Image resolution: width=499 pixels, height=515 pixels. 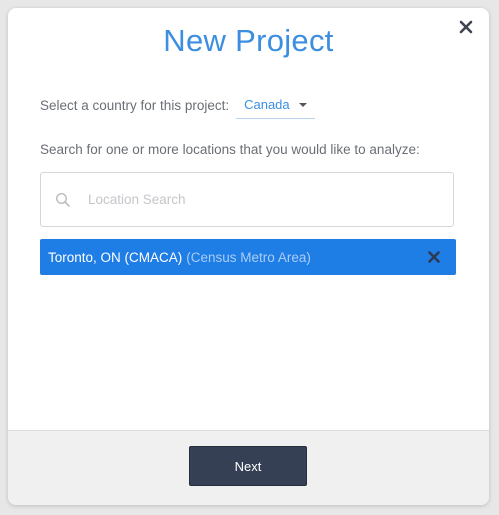 I want to click on search-icon, so click(x=63, y=200).